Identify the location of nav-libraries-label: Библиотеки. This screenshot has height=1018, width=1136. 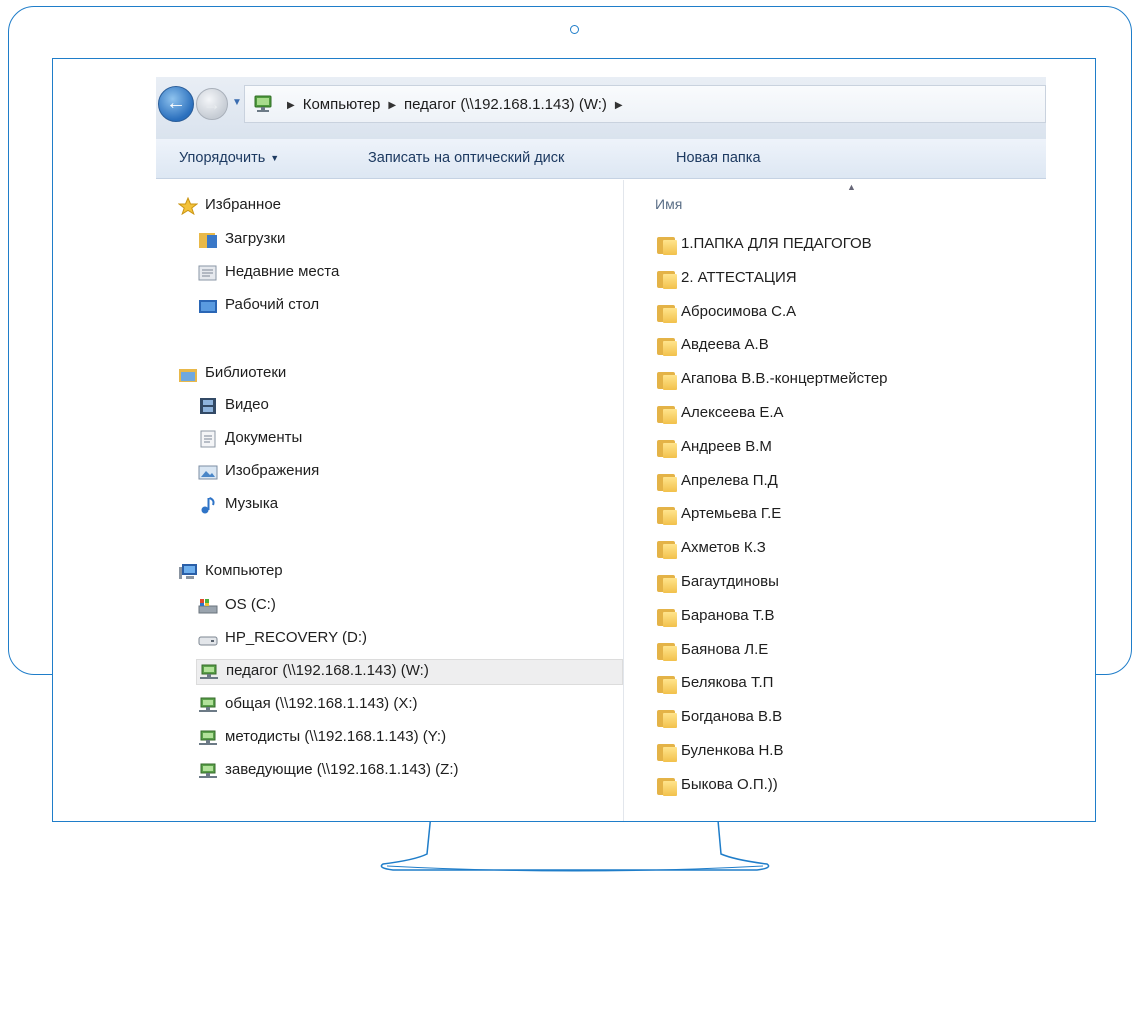
(246, 372).